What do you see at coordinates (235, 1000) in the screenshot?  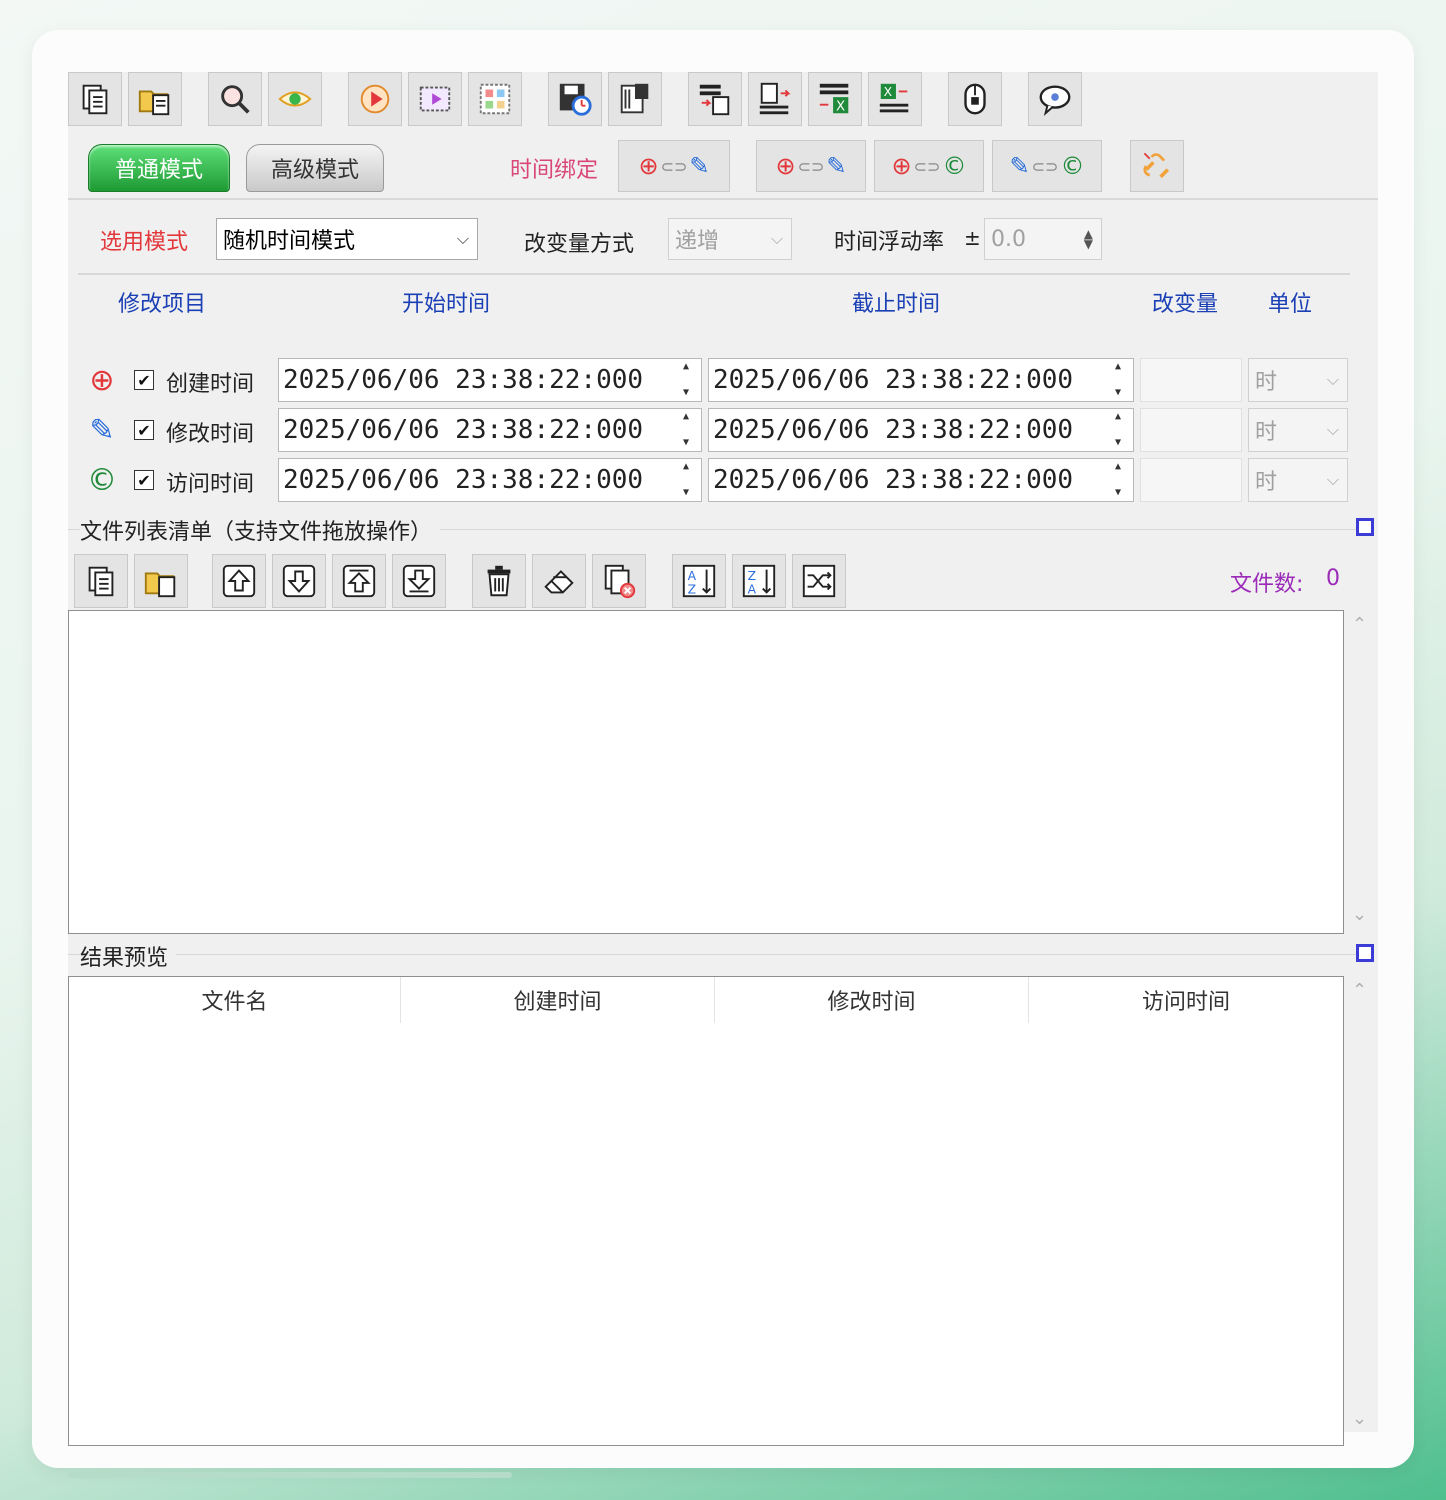 I see `column-header-filename: 文件名` at bounding box center [235, 1000].